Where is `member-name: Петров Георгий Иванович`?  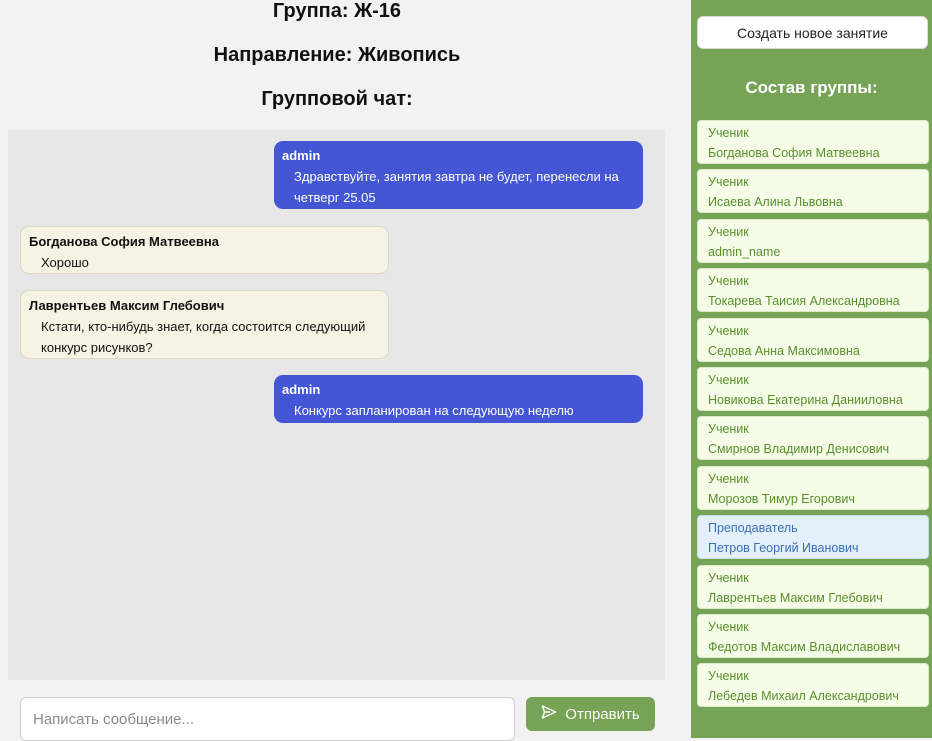
member-name: Петров Георгий Иванович is located at coordinates (783, 548).